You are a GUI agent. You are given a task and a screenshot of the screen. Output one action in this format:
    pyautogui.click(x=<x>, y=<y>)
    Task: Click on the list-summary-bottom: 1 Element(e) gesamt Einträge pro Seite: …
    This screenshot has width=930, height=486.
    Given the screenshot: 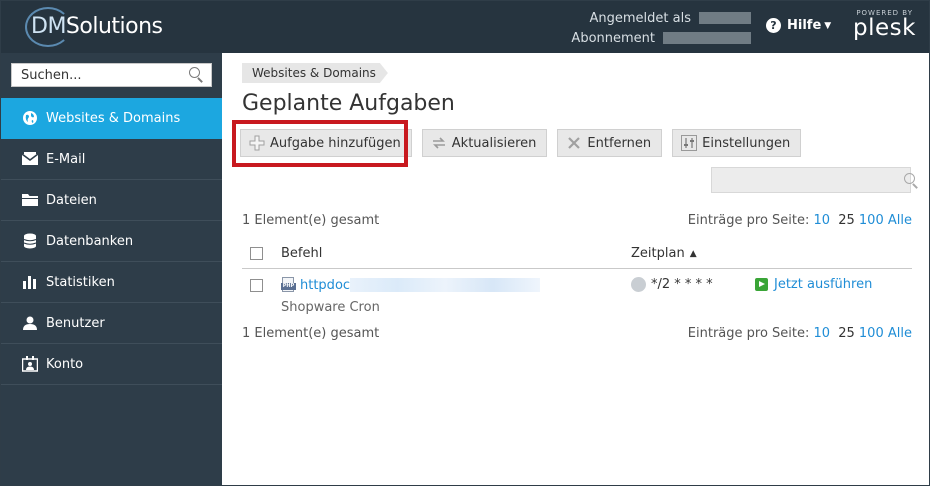 What is the action you would take?
    pyautogui.click(x=577, y=333)
    